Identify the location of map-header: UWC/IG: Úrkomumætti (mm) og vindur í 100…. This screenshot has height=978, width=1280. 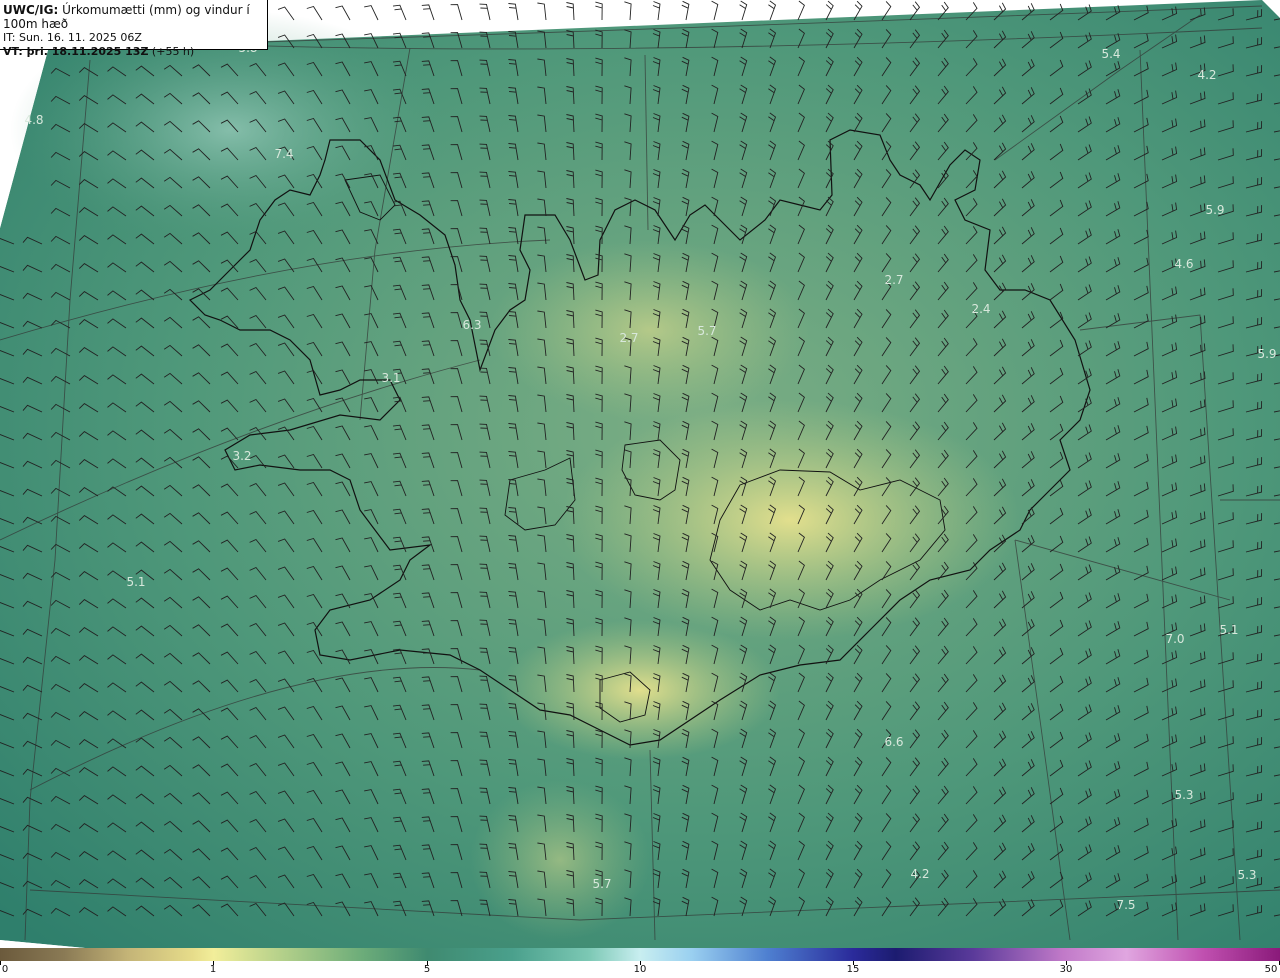
(134, 29).